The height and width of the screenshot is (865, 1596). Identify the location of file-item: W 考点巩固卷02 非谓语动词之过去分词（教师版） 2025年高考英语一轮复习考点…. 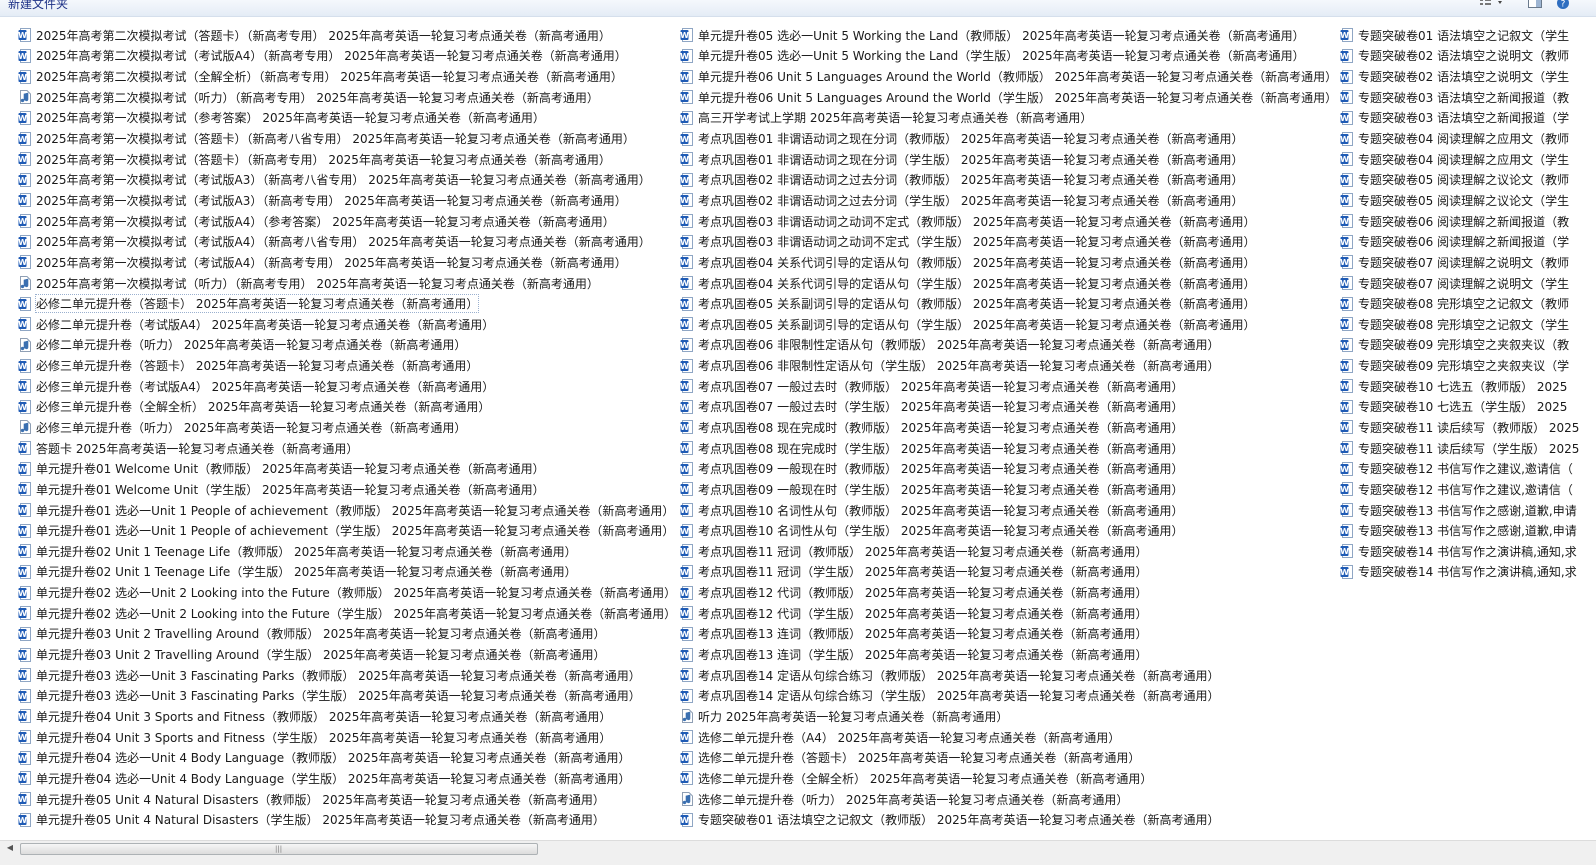
(1008, 179).